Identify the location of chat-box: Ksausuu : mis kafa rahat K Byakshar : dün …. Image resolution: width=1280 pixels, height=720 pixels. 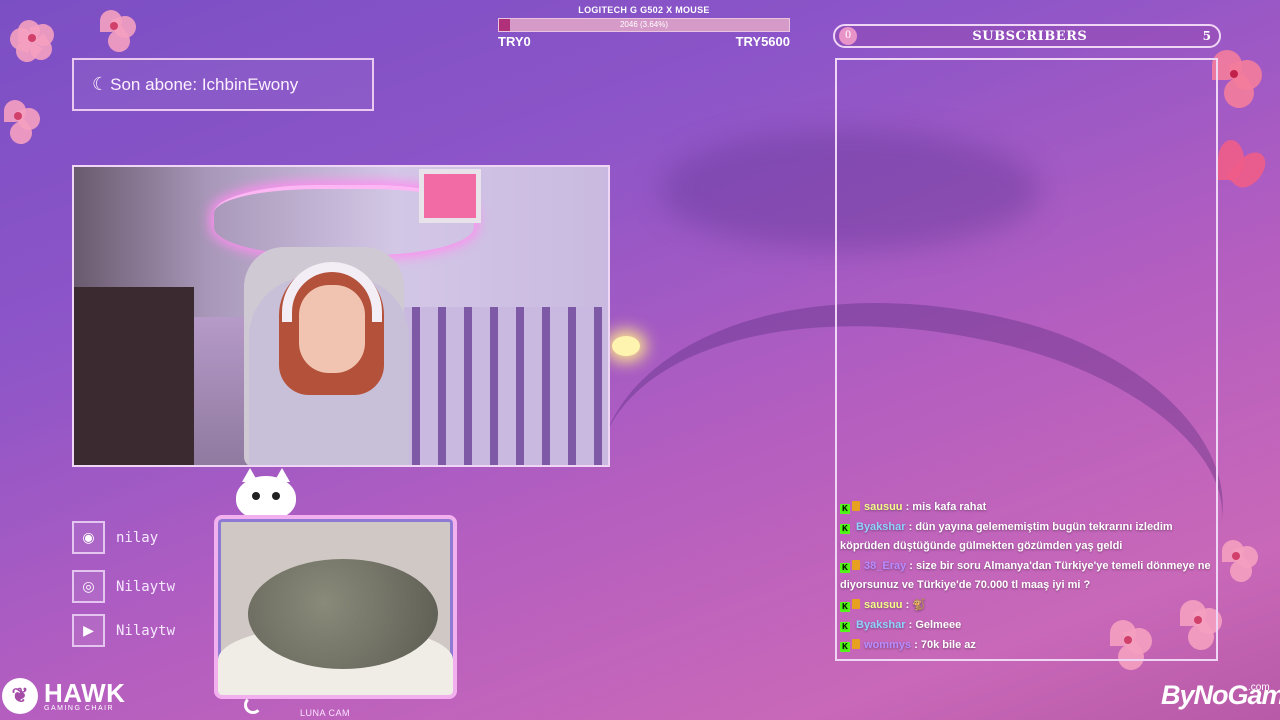
(1026, 577).